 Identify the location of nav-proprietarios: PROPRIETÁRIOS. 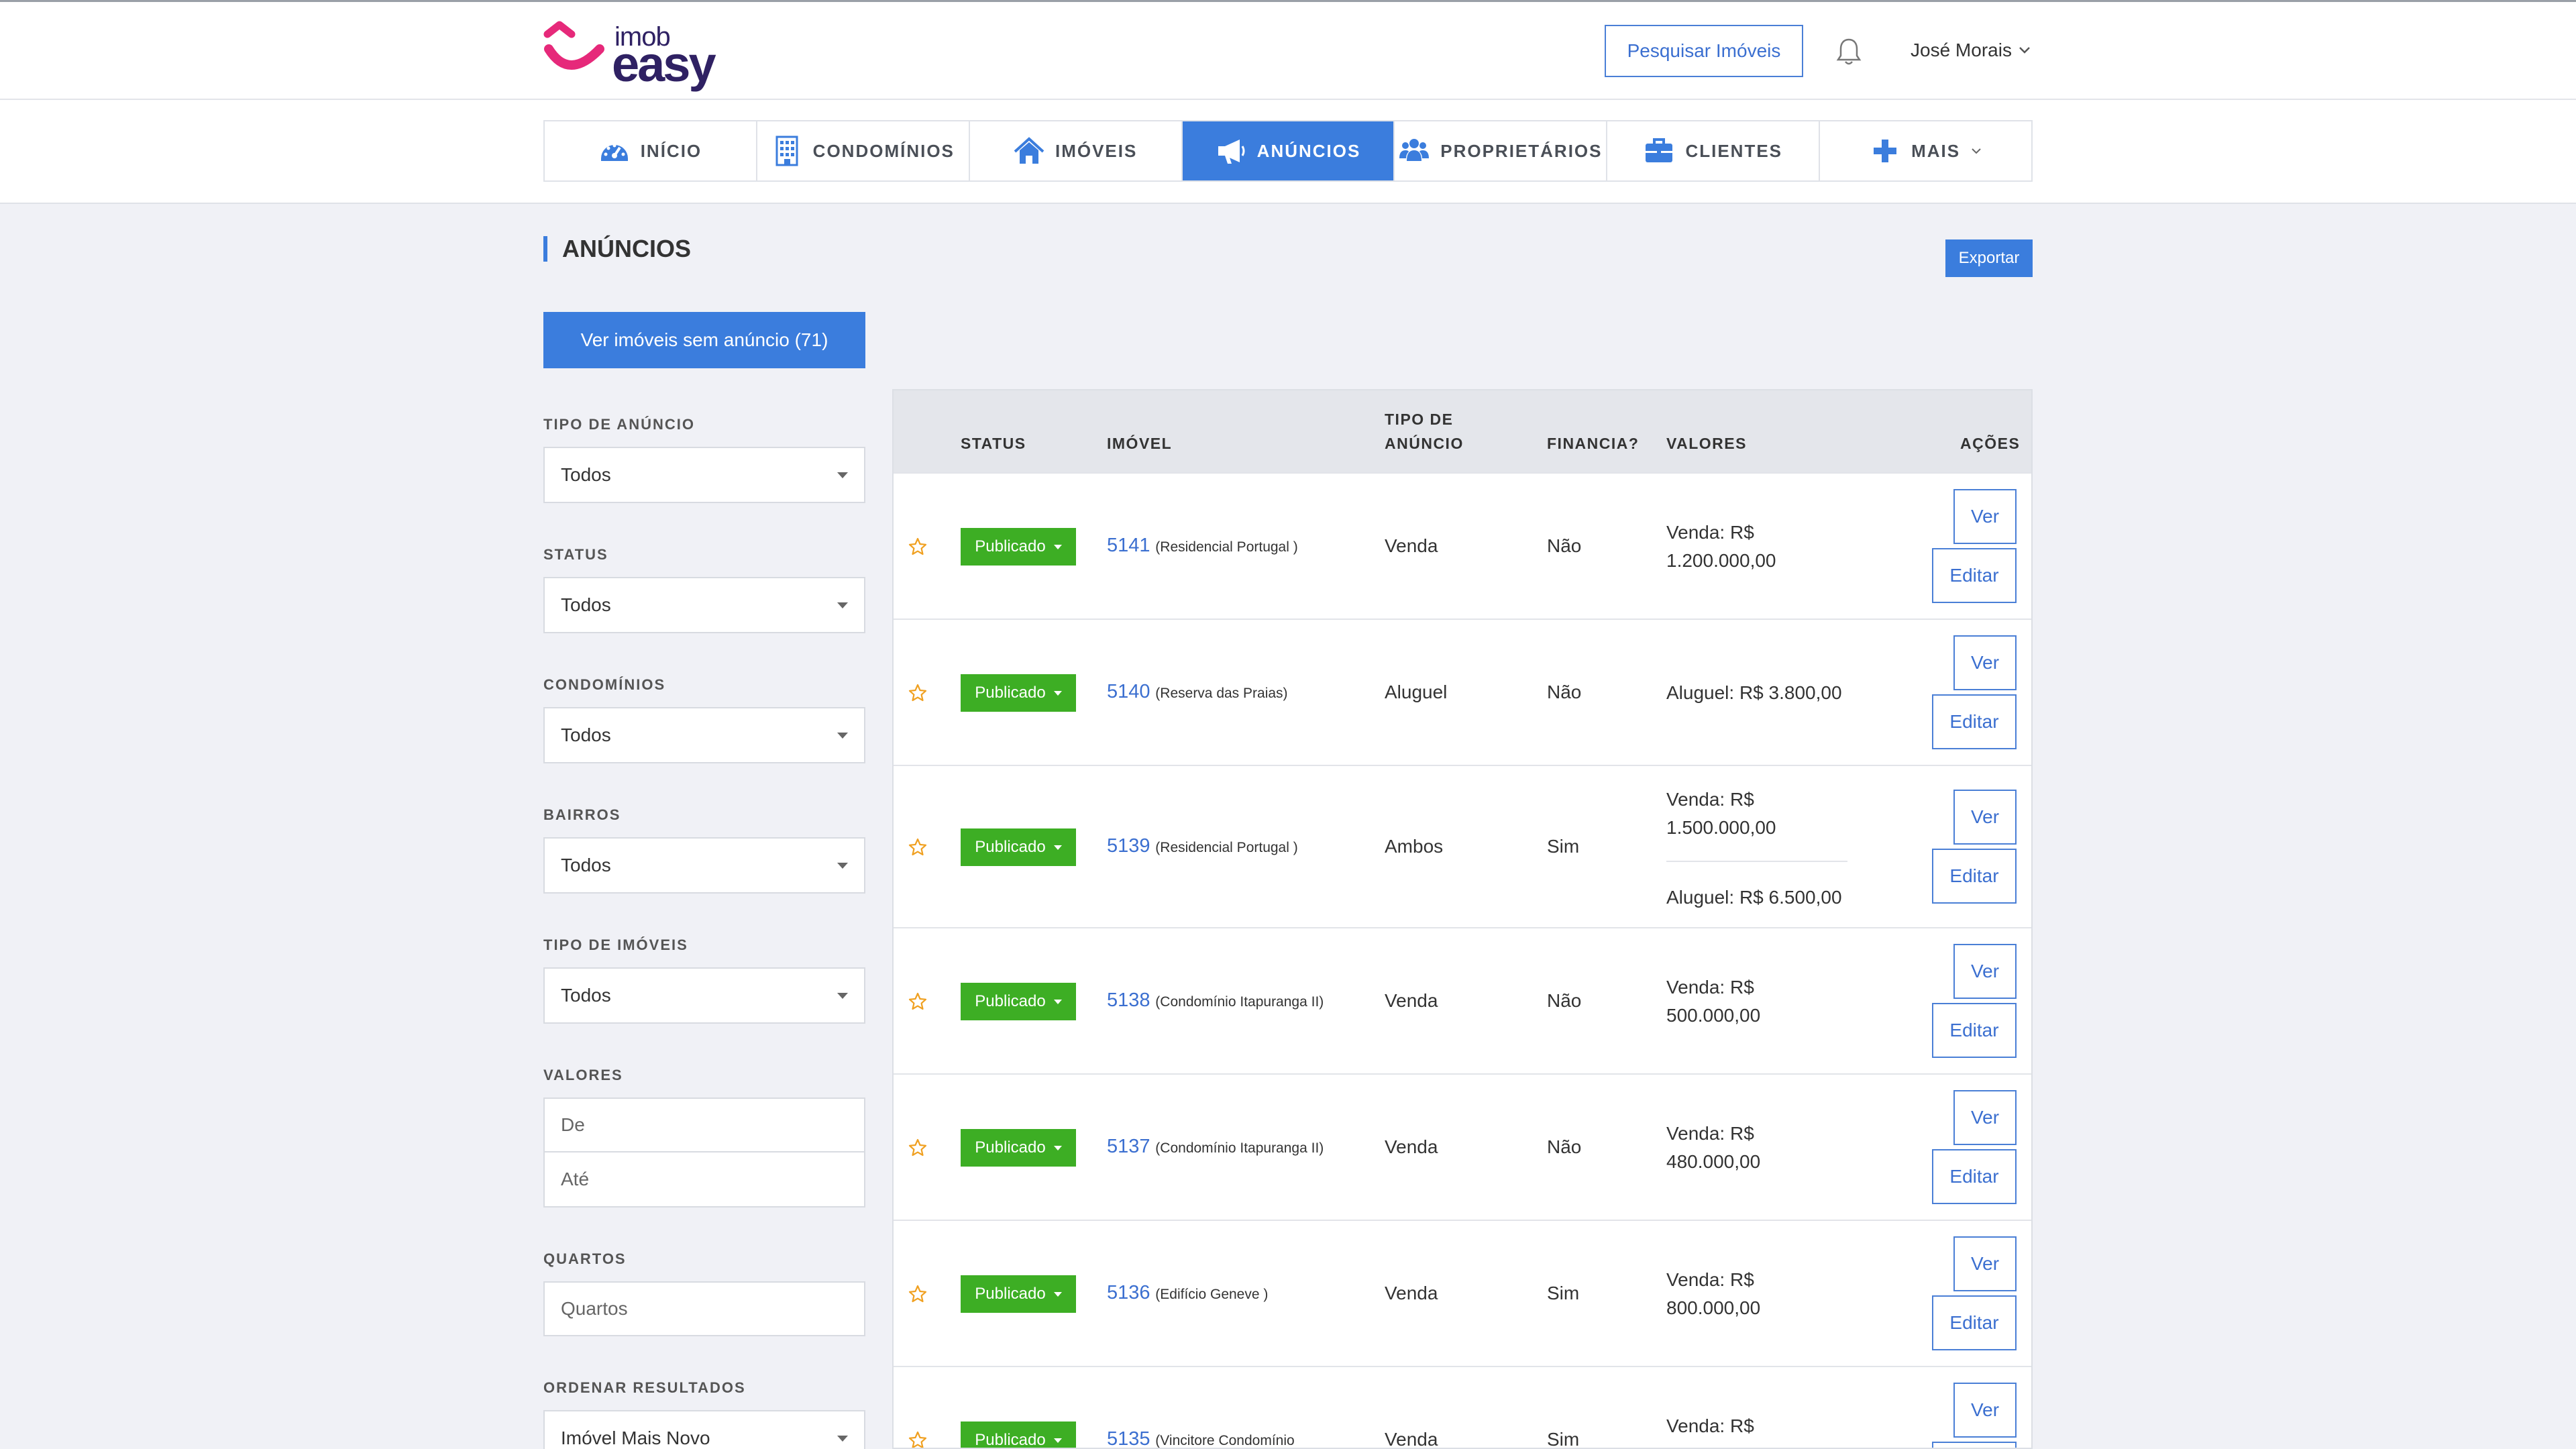
(1501, 150).